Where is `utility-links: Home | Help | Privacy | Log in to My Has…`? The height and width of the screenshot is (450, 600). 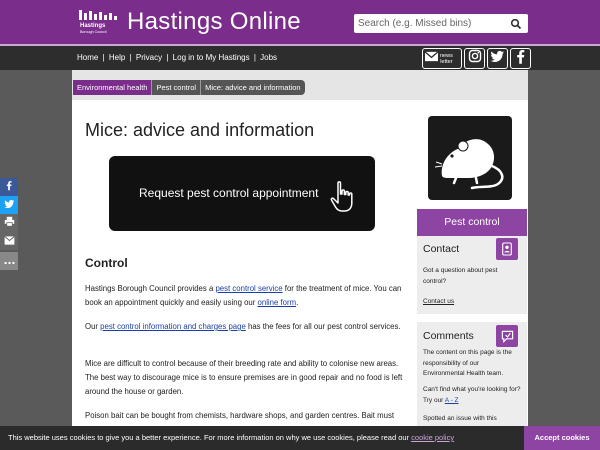
utility-links: Home | Help | Privacy | Log in to My Has… is located at coordinates (177, 57).